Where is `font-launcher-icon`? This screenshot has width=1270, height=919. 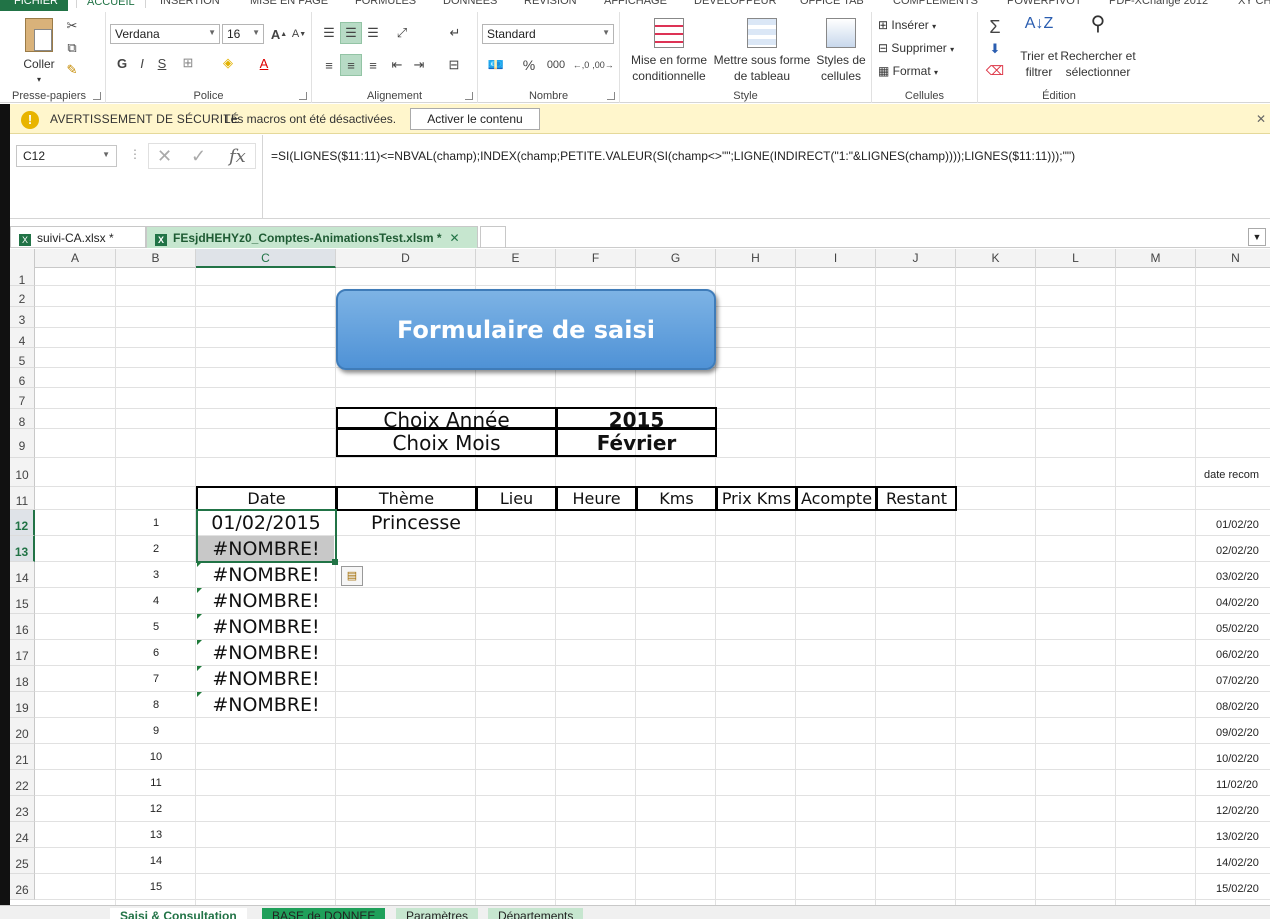 font-launcher-icon is located at coordinates (303, 96).